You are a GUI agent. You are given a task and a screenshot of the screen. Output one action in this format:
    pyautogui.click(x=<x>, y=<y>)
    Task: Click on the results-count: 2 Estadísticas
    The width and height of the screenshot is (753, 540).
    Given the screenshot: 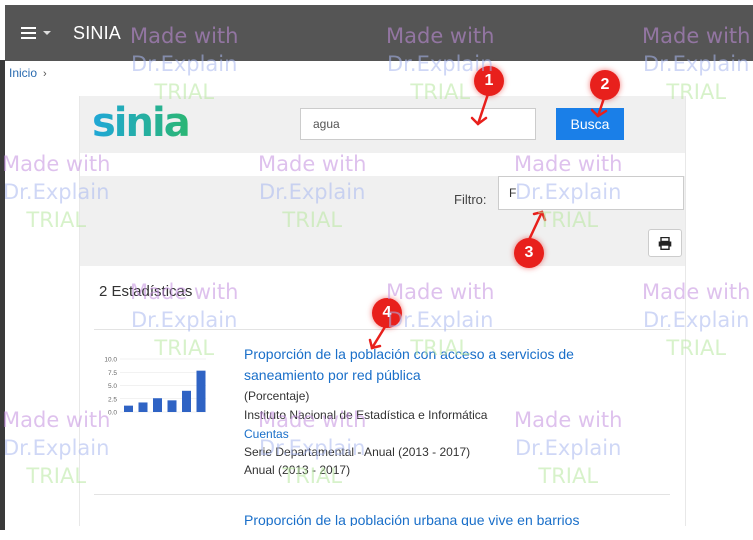 What is the action you would take?
    pyautogui.click(x=146, y=291)
    